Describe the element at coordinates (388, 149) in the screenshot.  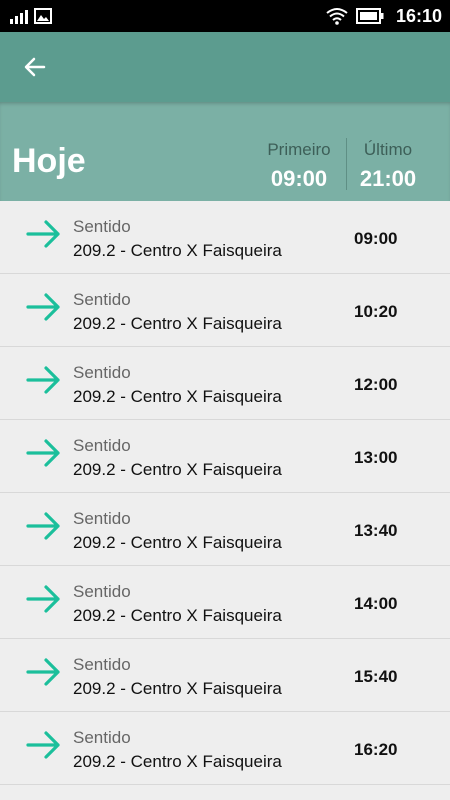
I see `last-label: Último` at that location.